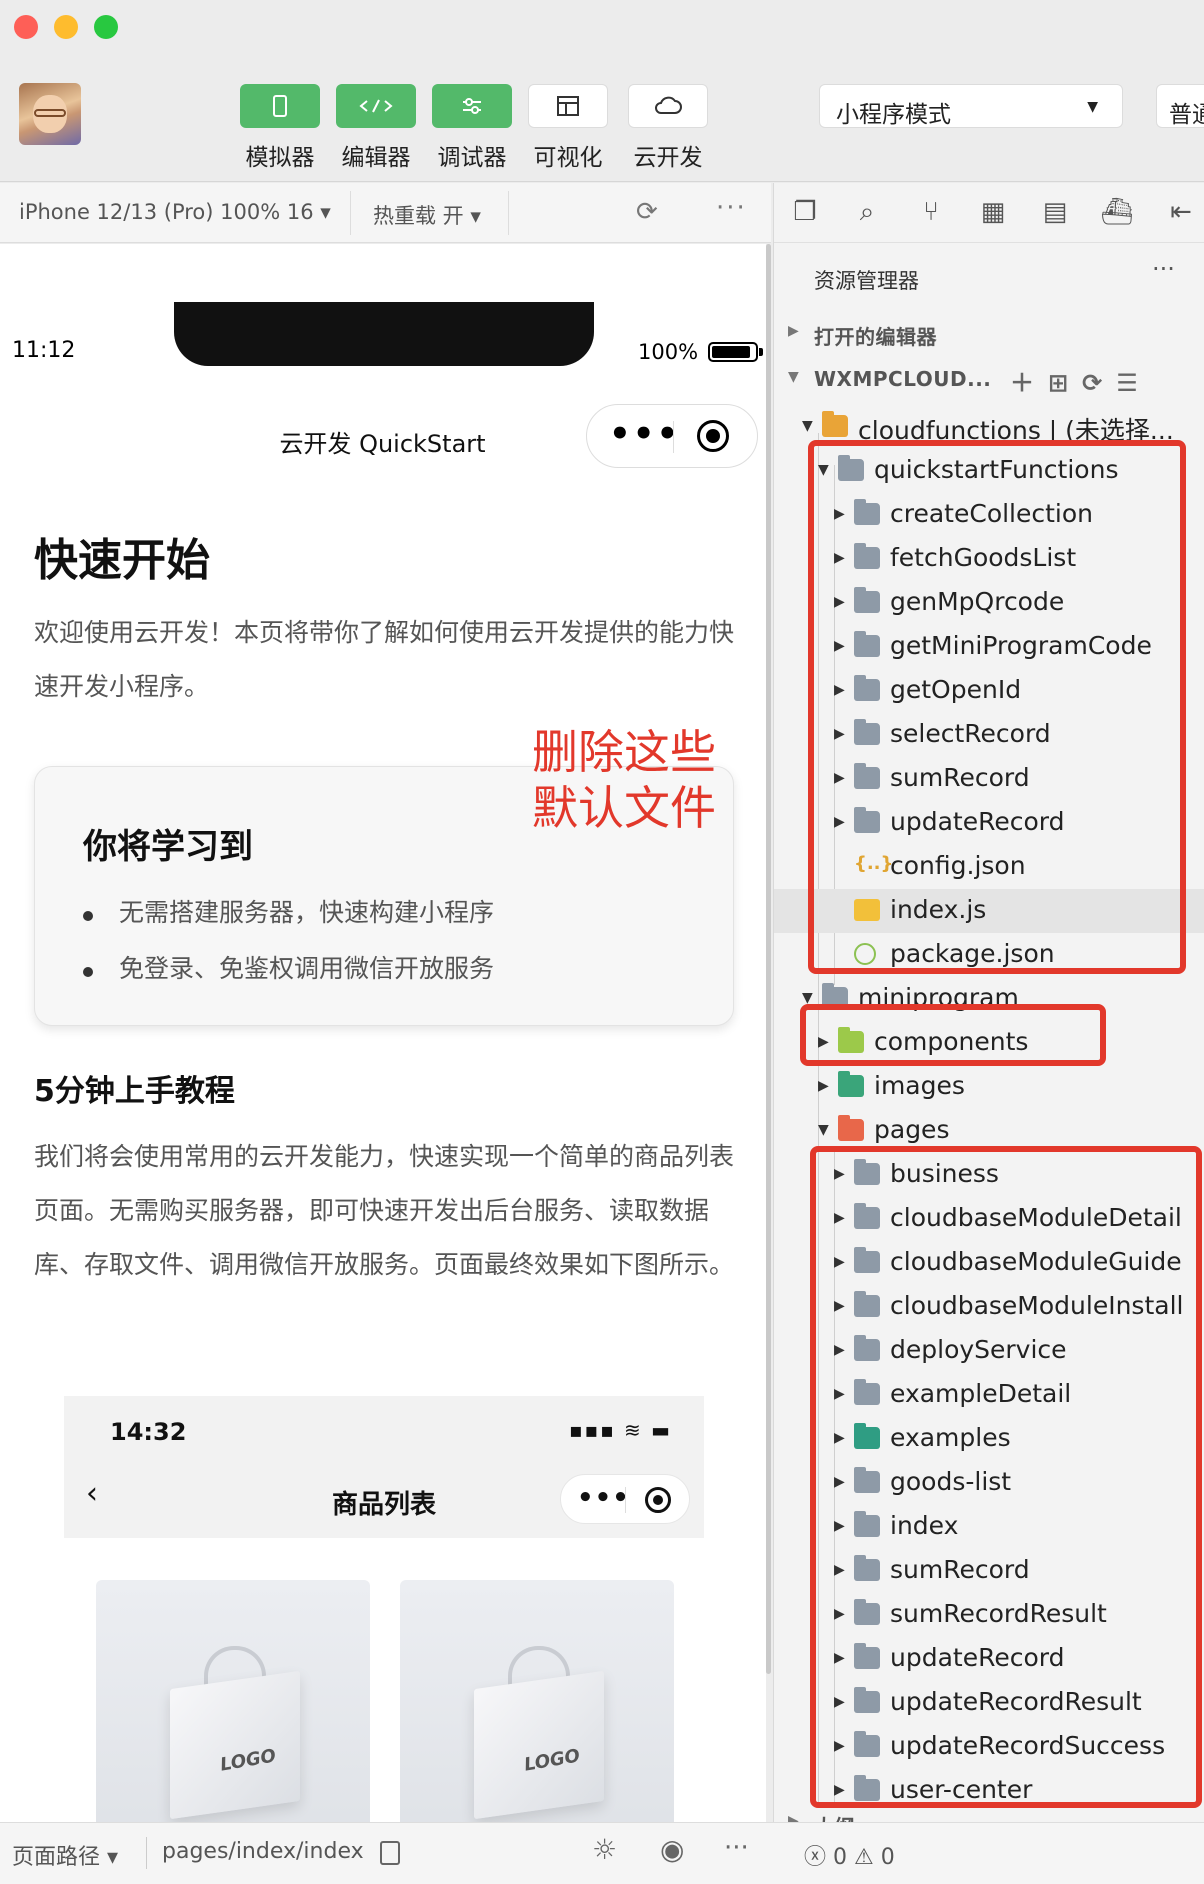 The image size is (1204, 1884). What do you see at coordinates (1117, 212) in the screenshot?
I see `docker-icon: ⛴` at bounding box center [1117, 212].